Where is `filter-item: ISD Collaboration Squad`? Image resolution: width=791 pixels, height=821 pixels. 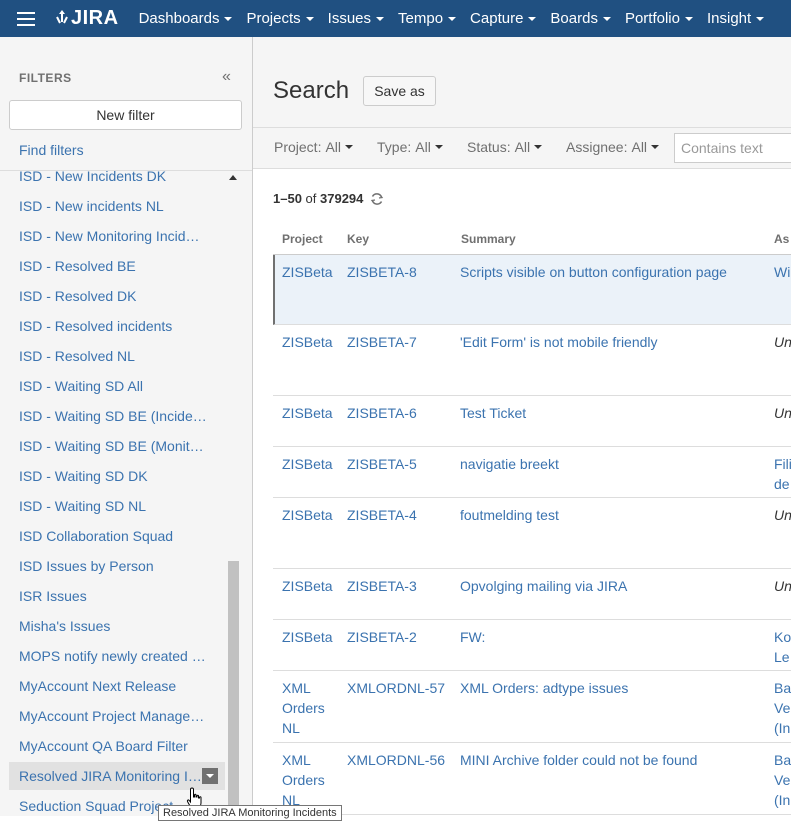 filter-item: ISD Collaboration Squad is located at coordinates (117, 536).